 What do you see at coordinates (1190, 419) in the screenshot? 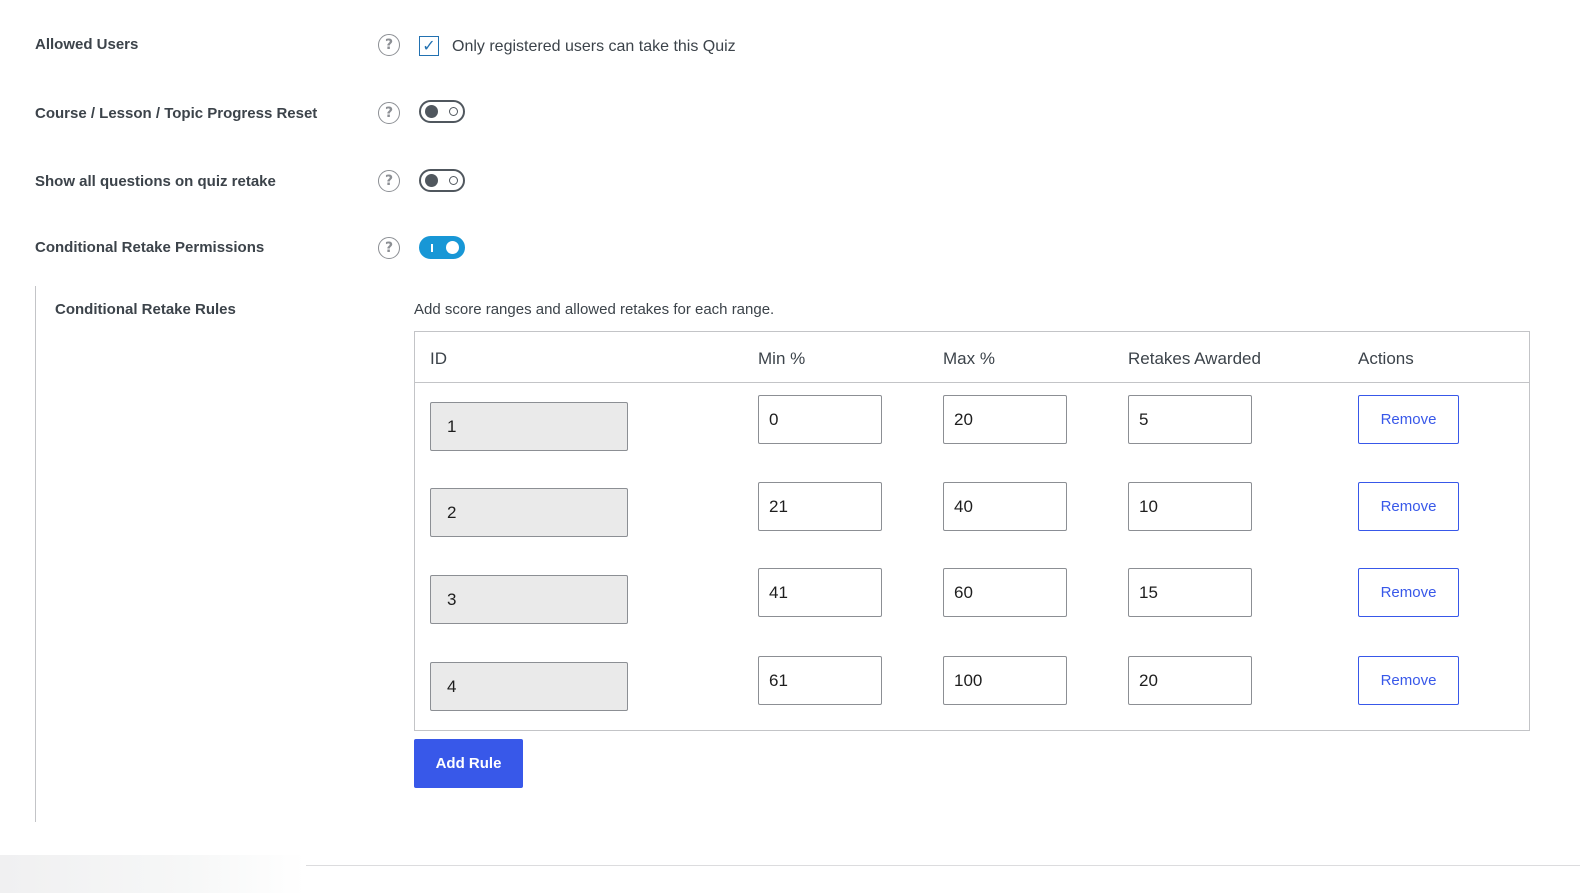
I see `retakes-awarded-input: 5` at bounding box center [1190, 419].